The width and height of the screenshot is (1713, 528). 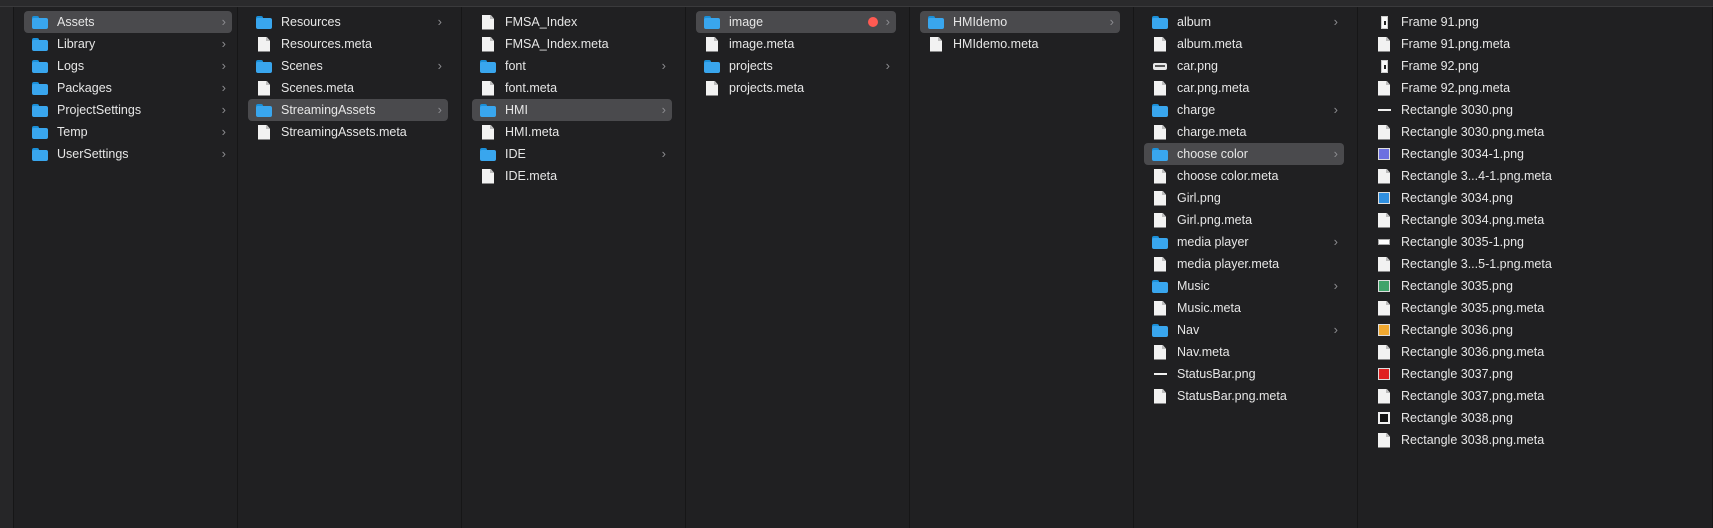 What do you see at coordinates (1244, 352) in the screenshot?
I see `file-nav-meta: Nav.meta` at bounding box center [1244, 352].